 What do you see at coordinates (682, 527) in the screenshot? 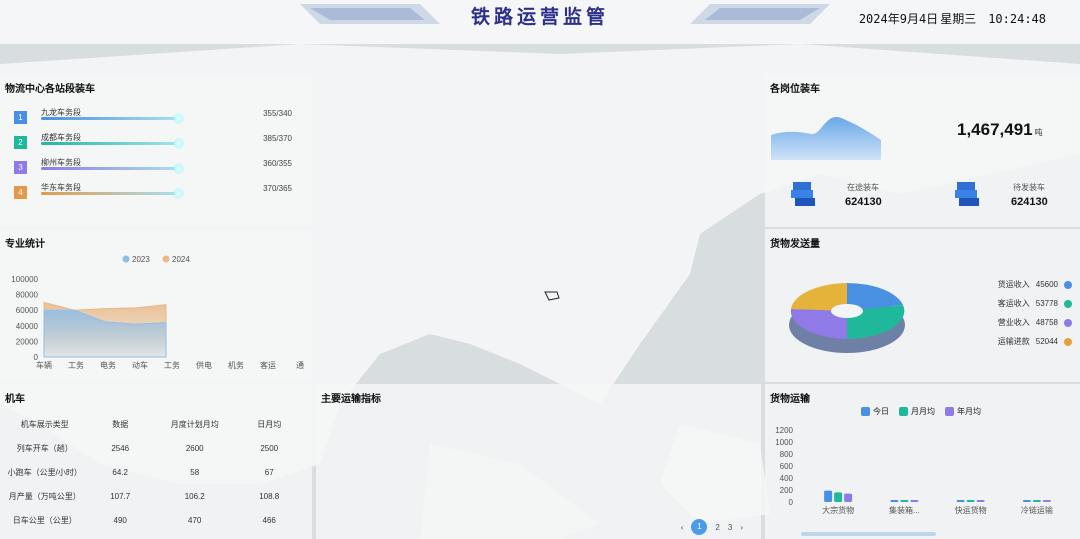
I see `prev-page-button: ‹` at bounding box center [682, 527].